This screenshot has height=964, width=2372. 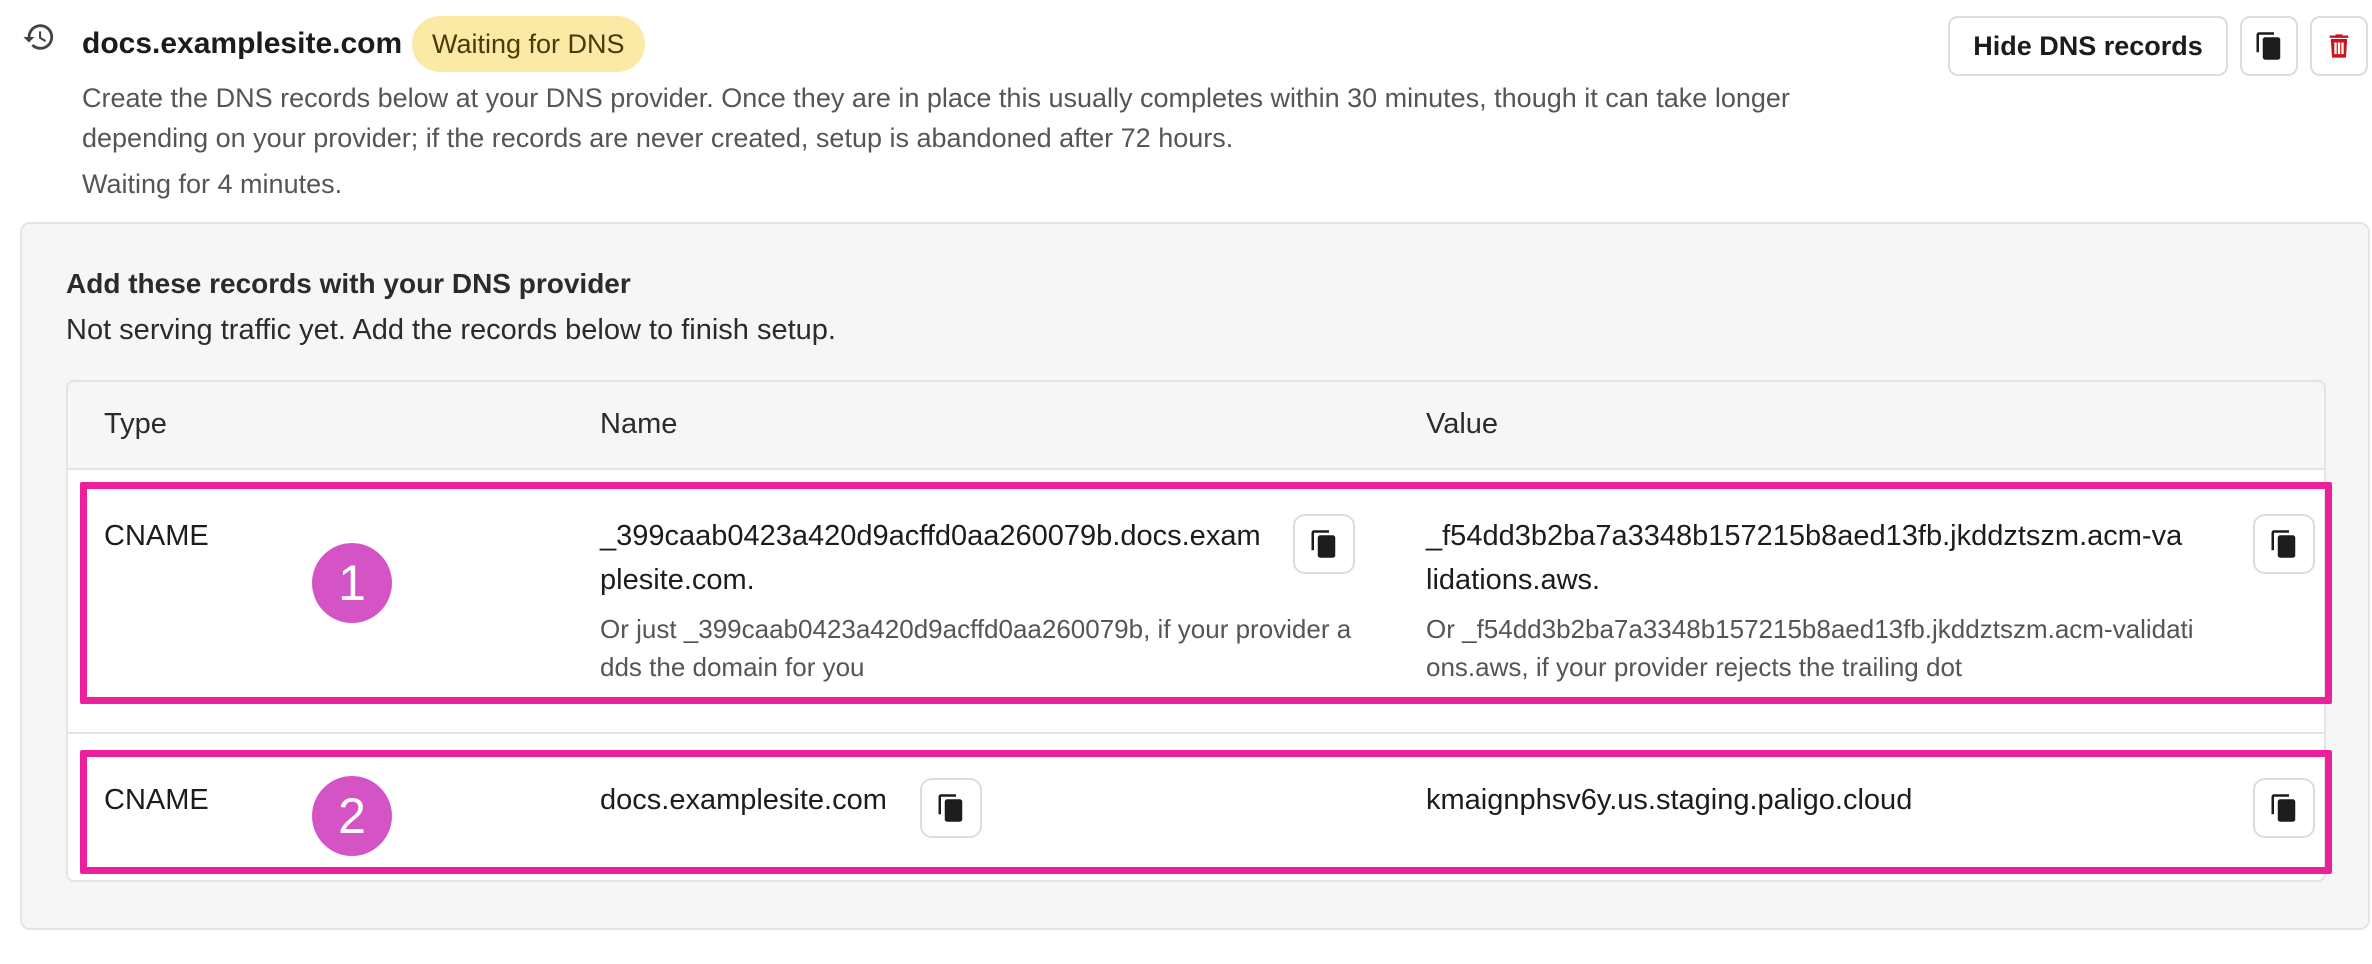 What do you see at coordinates (639, 424) in the screenshot?
I see `column-header-name: Name` at bounding box center [639, 424].